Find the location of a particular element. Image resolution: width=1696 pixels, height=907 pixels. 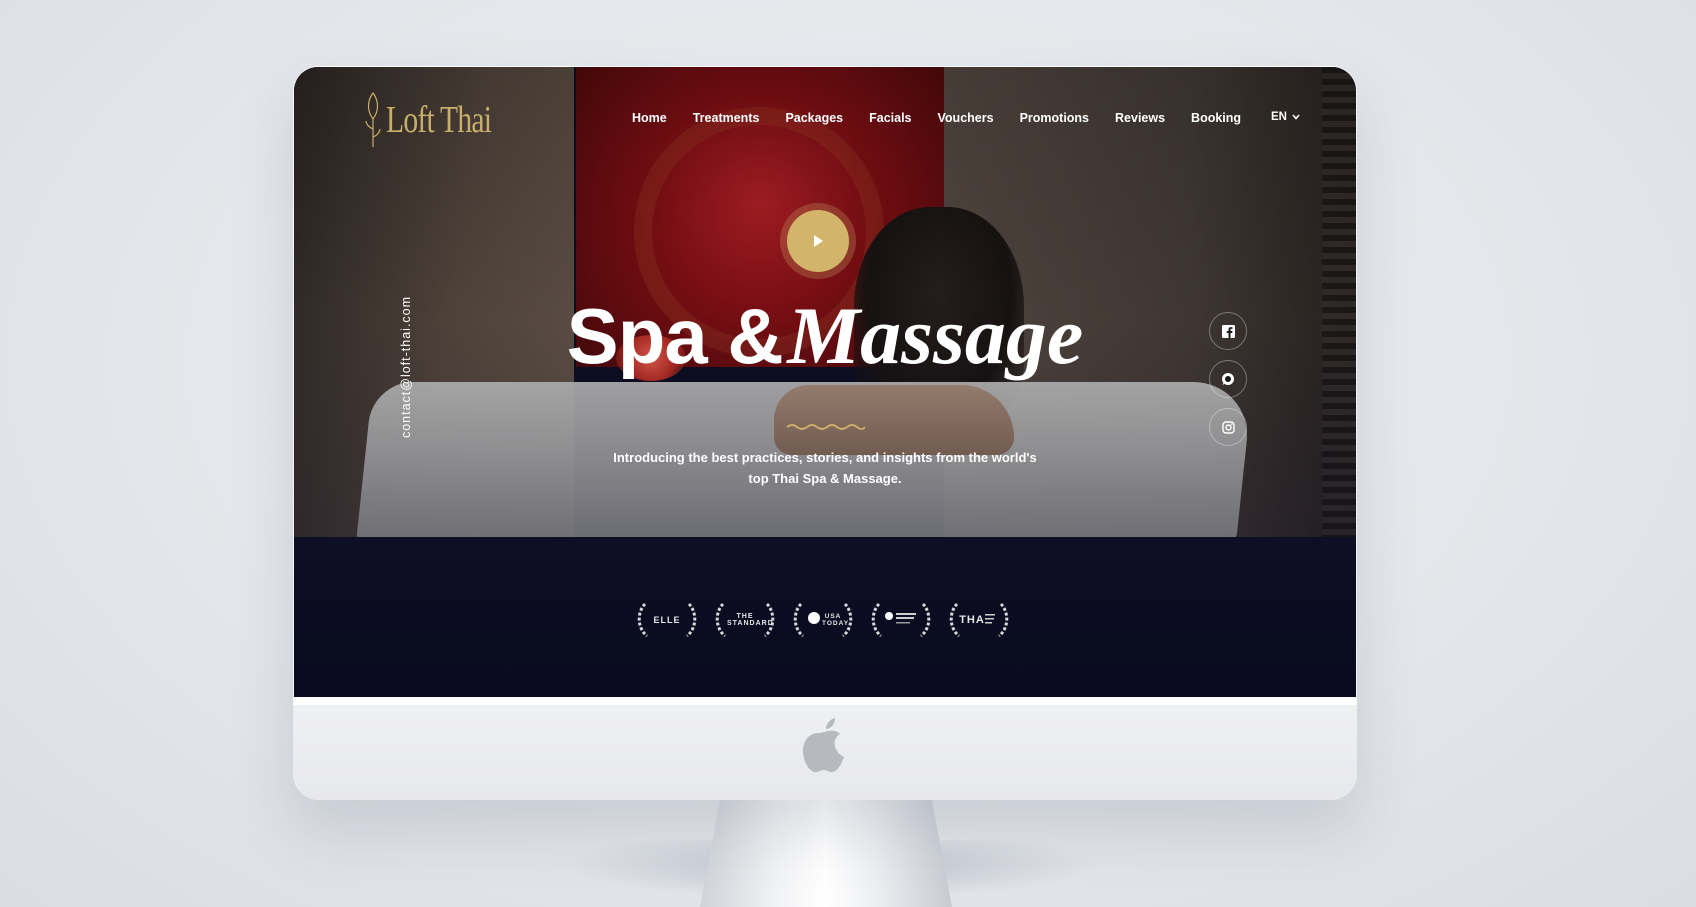

language-selector: EN is located at coordinates (1285, 117).